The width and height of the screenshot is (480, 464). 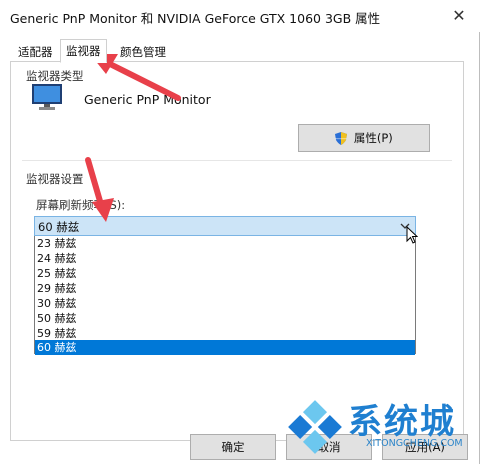 What do you see at coordinates (47, 97) in the screenshot?
I see `monitor-icon` at bounding box center [47, 97].